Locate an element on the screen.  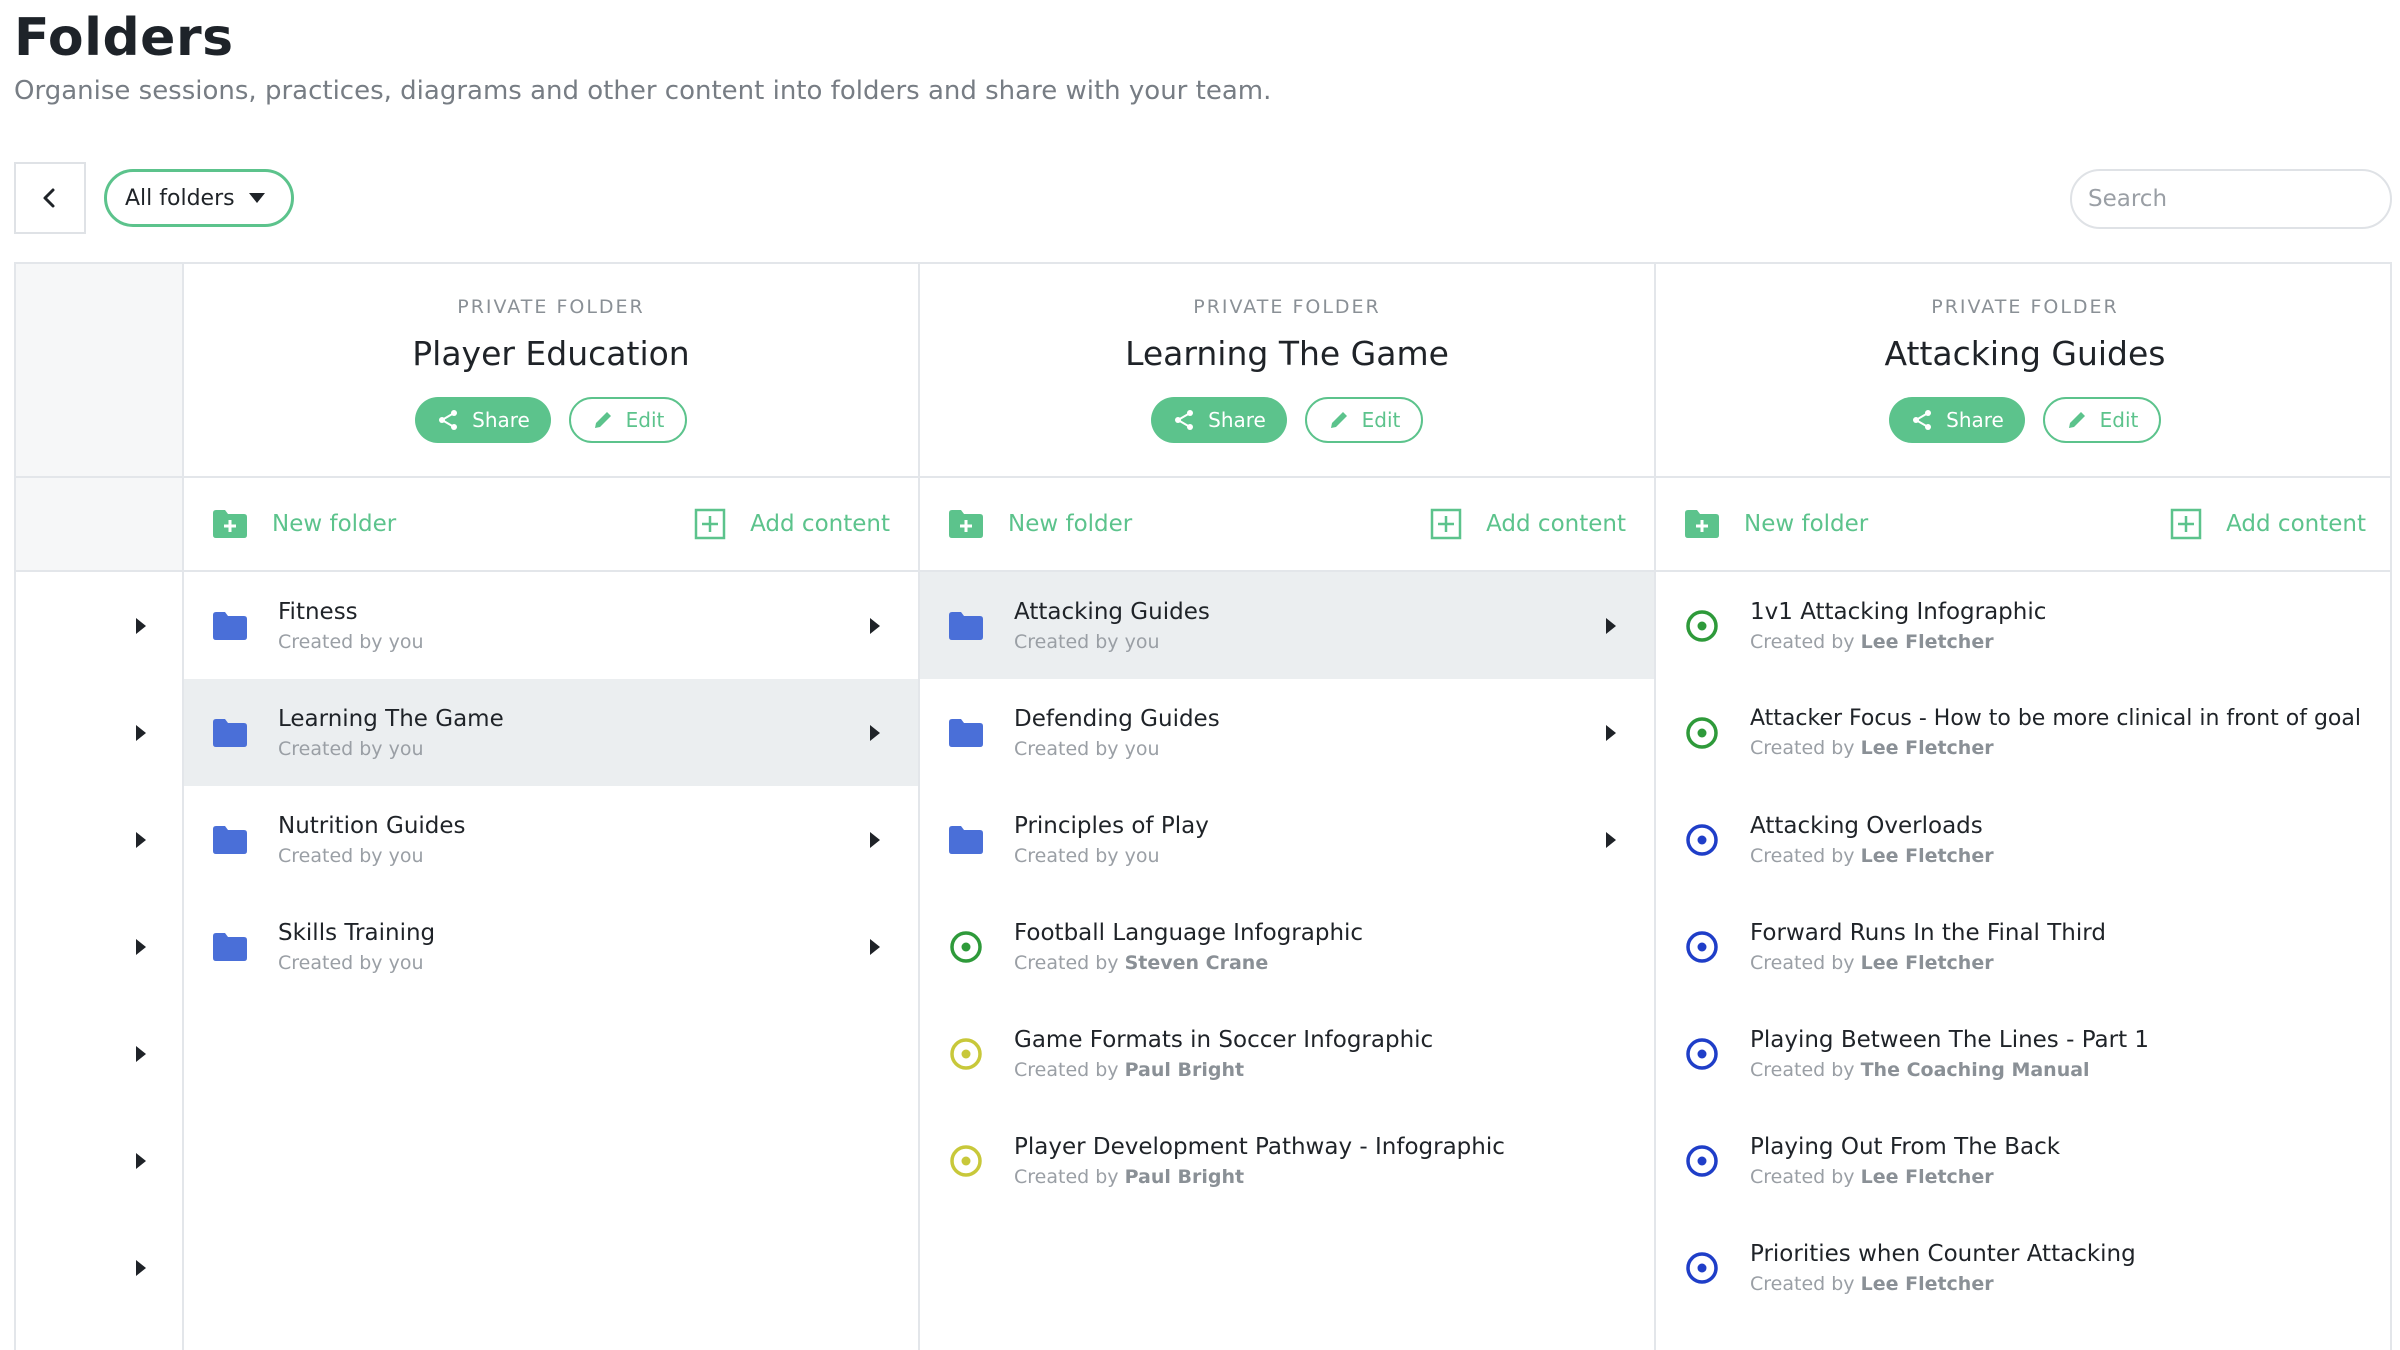
back-button is located at coordinates (50, 198).